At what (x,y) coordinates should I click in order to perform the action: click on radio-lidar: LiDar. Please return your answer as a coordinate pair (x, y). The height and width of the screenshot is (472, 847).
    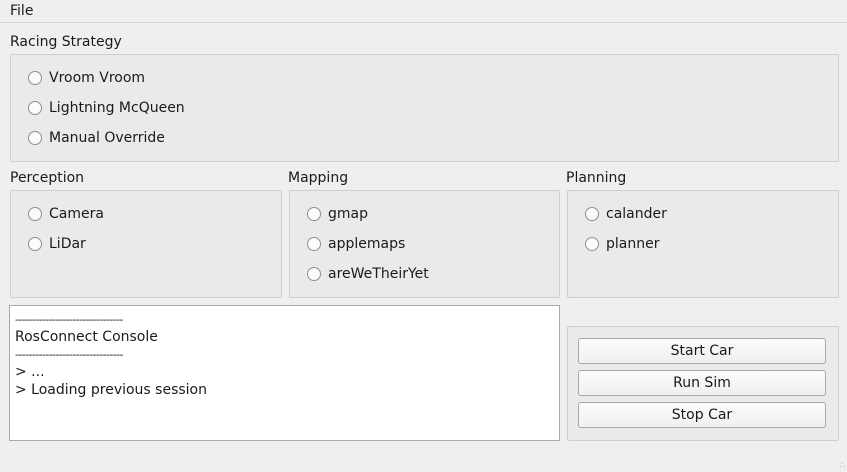
    Looking at the image, I should click on (57, 244).